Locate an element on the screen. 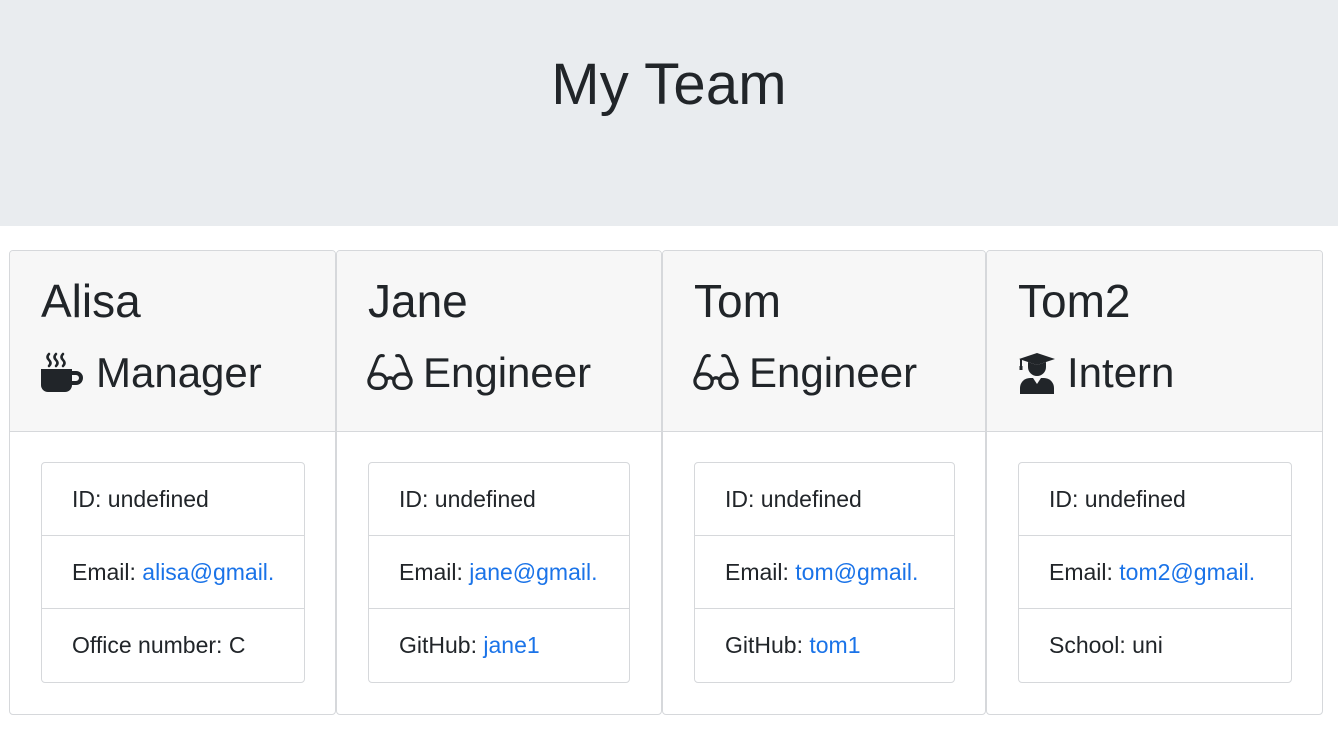  github-link: tom1 is located at coordinates (834, 645).